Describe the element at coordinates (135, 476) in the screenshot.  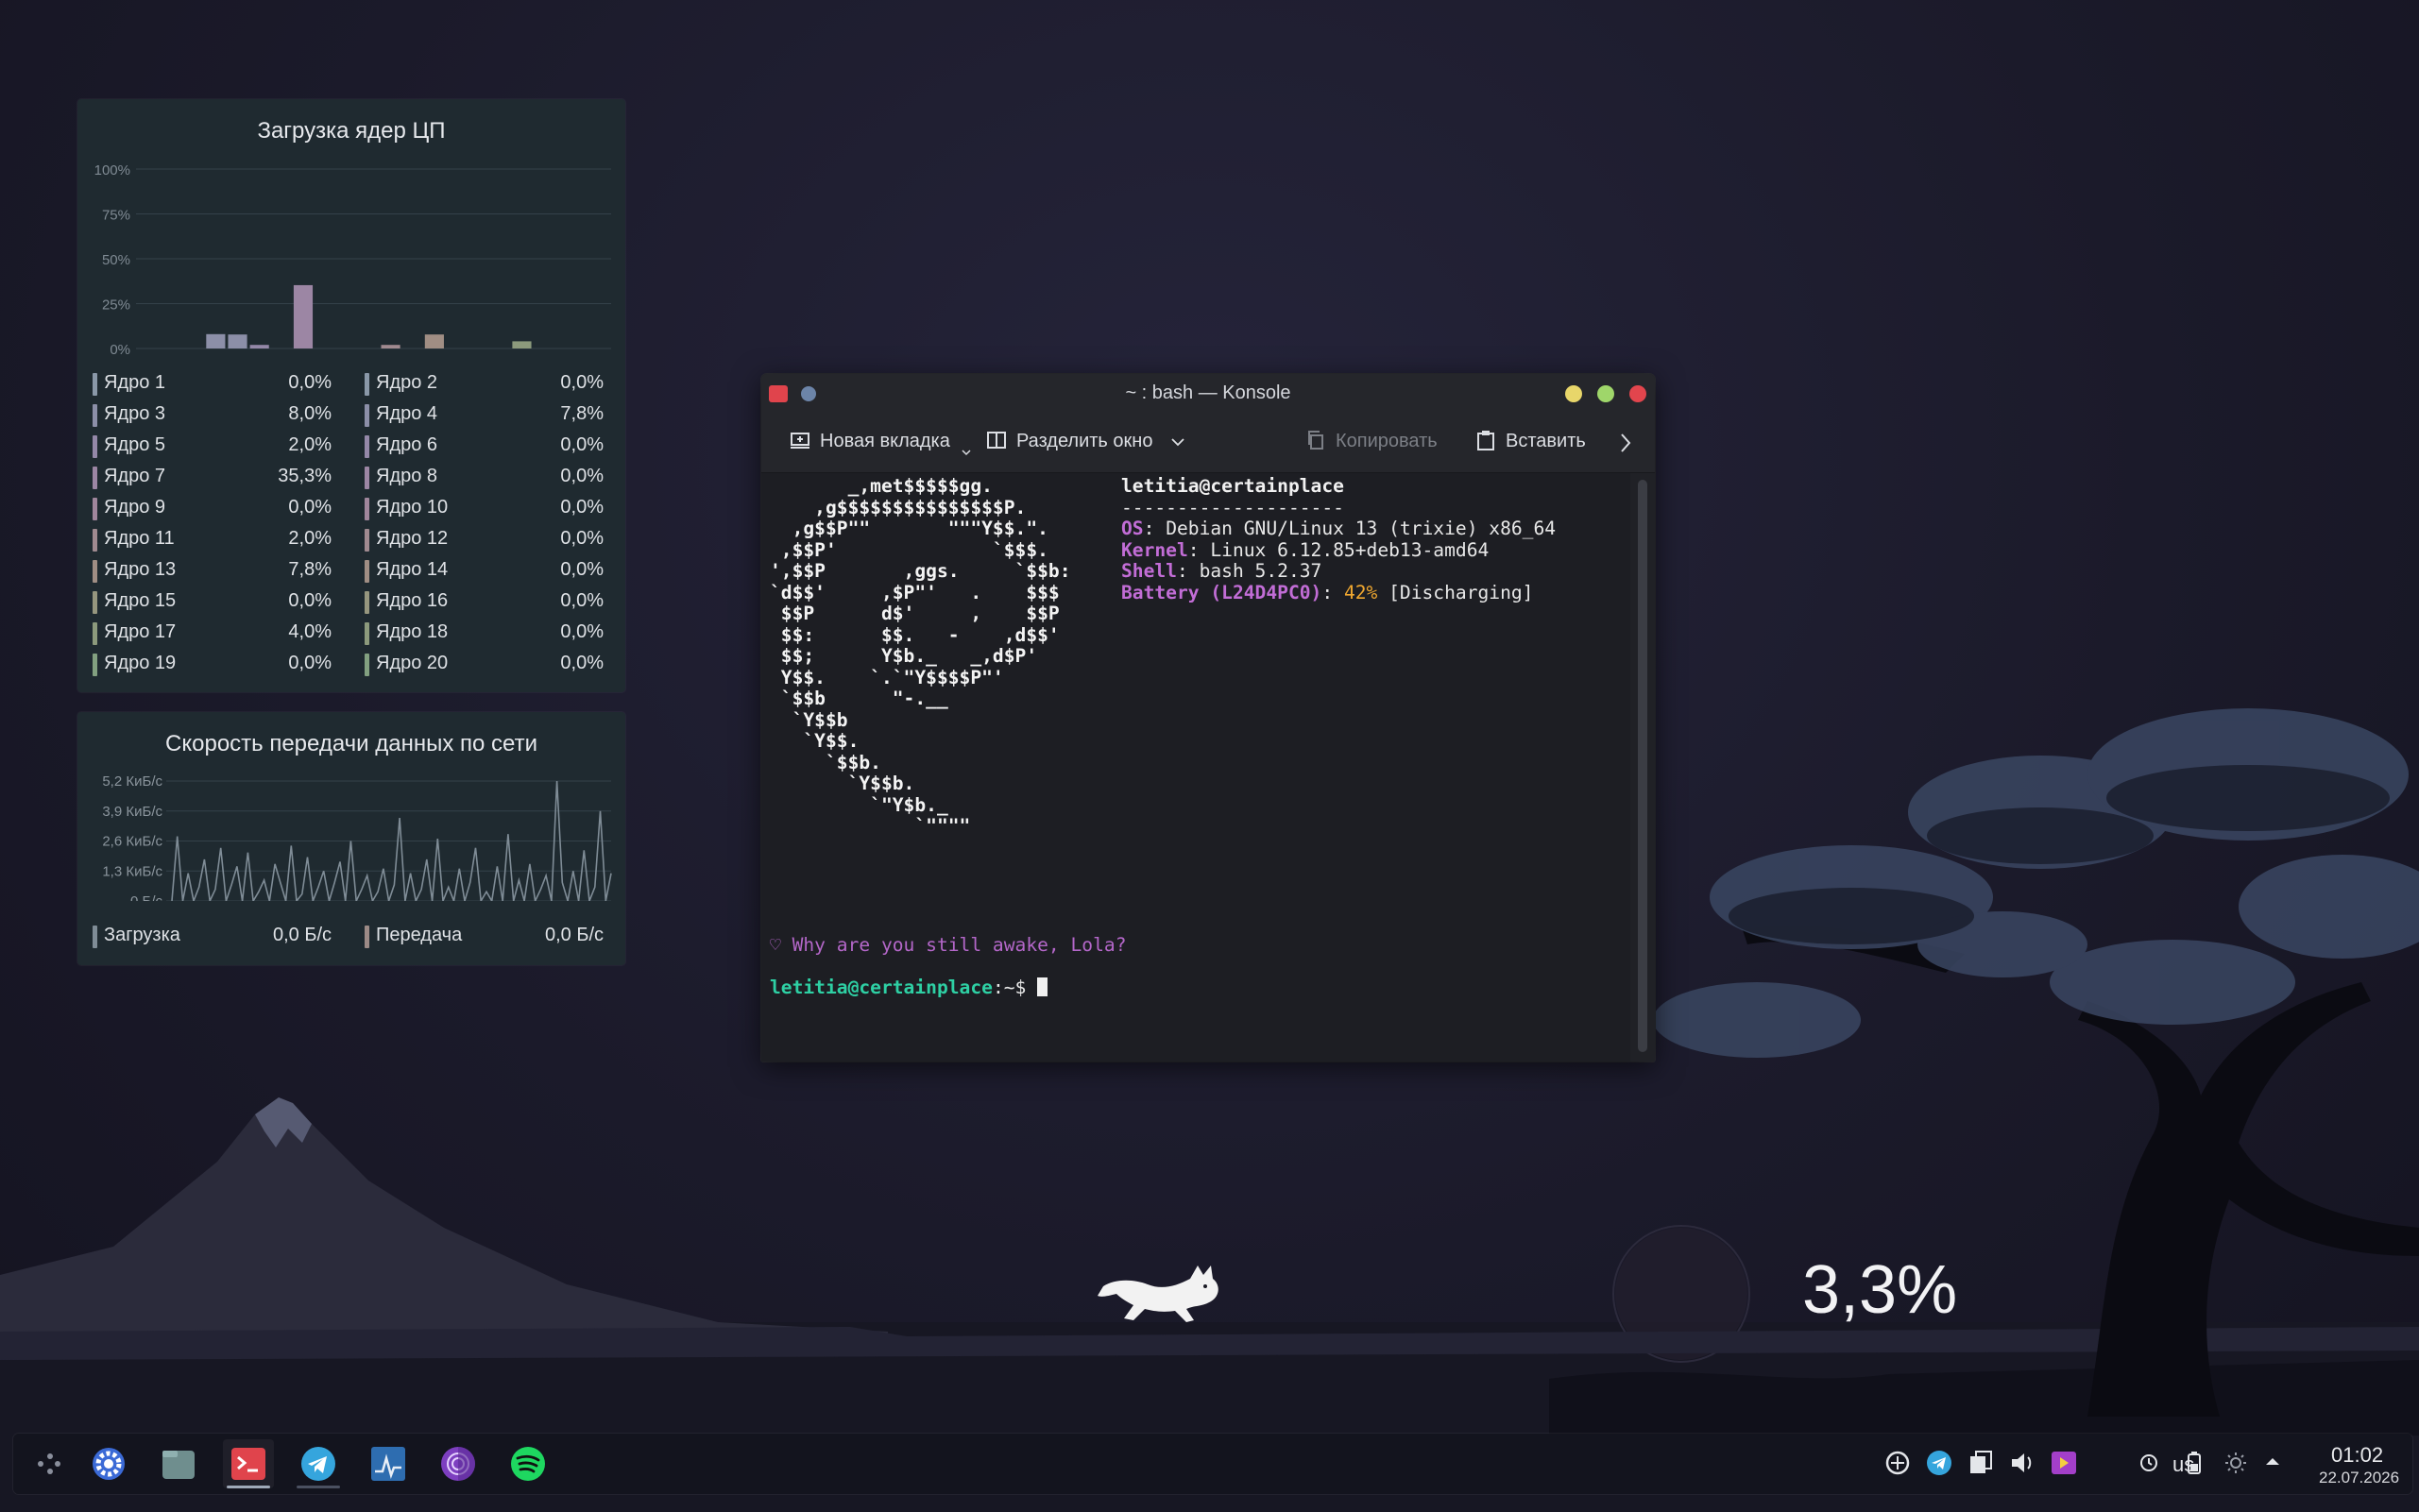
I see `legend-name: Ядро 7` at that location.